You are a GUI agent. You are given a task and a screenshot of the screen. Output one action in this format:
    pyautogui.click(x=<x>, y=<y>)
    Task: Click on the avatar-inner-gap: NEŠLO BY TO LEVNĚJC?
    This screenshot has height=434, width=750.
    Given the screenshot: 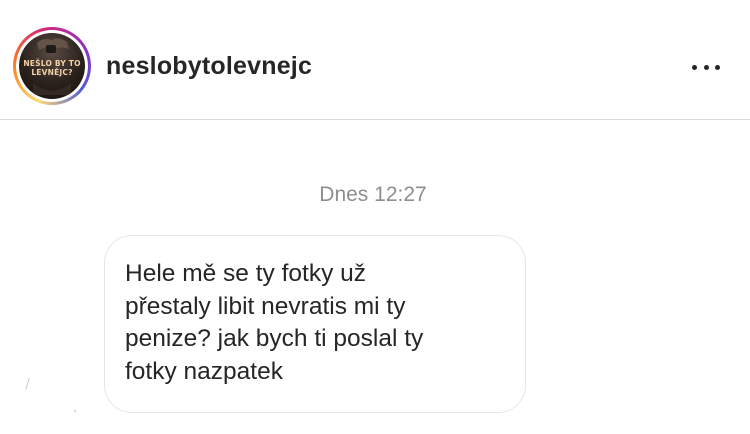 What is the action you would take?
    pyautogui.click(x=52, y=66)
    